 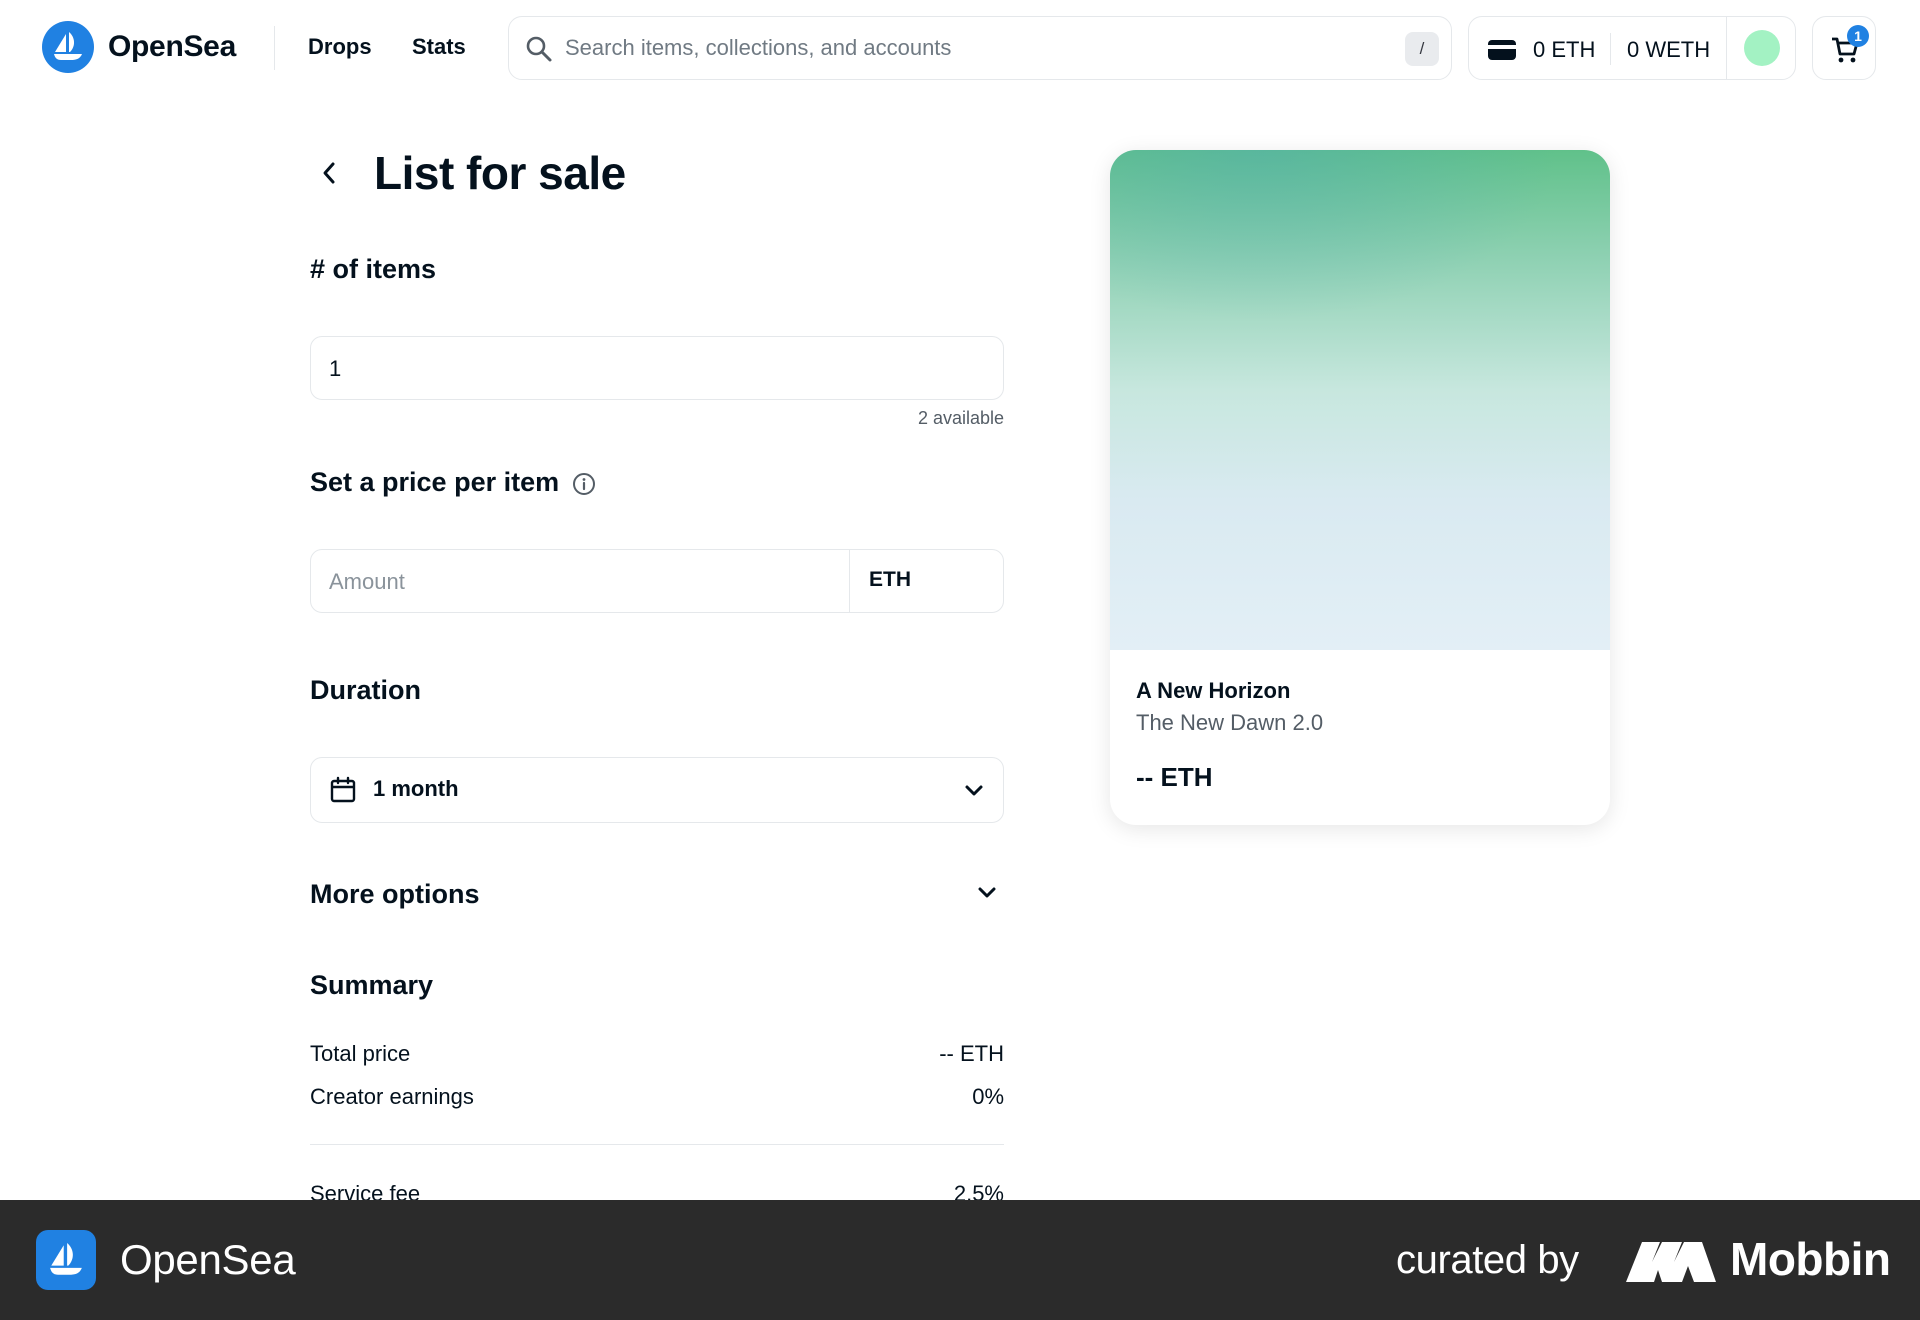 I want to click on duration-select: 1 month, so click(x=657, y=790).